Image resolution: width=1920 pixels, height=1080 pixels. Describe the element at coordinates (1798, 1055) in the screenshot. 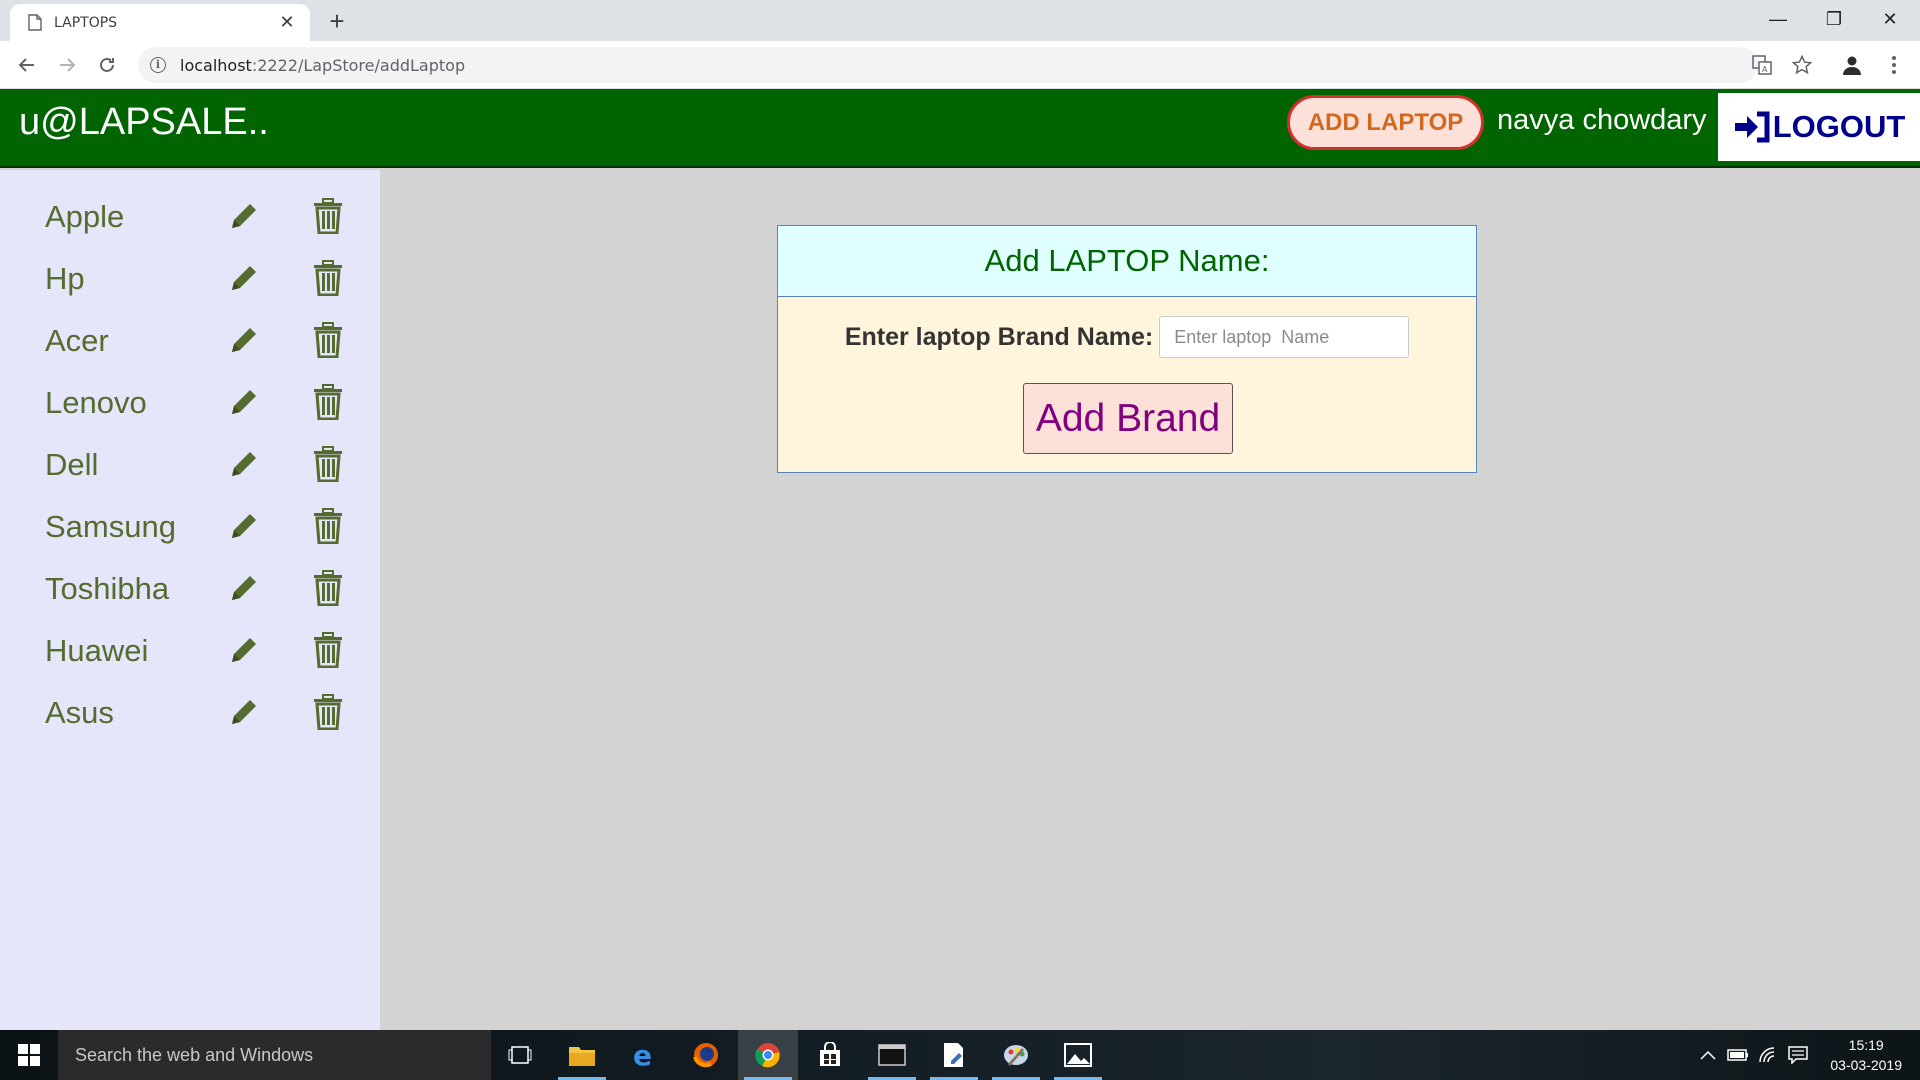

I see `notification-icon` at that location.